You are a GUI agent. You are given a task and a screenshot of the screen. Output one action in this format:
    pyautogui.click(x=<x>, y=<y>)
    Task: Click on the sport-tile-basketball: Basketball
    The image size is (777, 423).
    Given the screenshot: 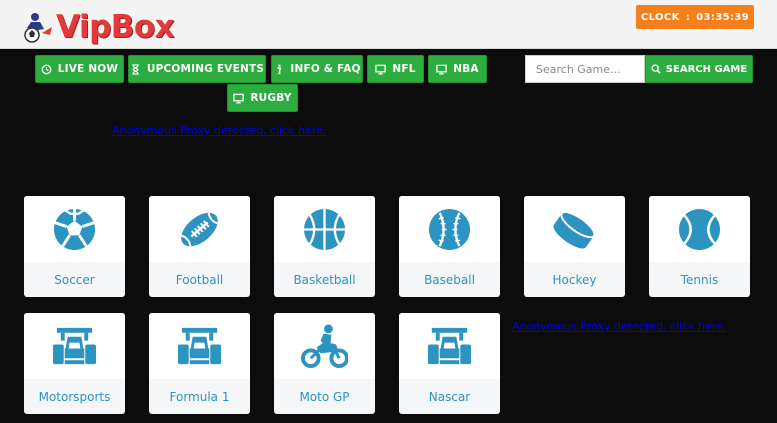 What is the action you would take?
    pyautogui.click(x=324, y=246)
    